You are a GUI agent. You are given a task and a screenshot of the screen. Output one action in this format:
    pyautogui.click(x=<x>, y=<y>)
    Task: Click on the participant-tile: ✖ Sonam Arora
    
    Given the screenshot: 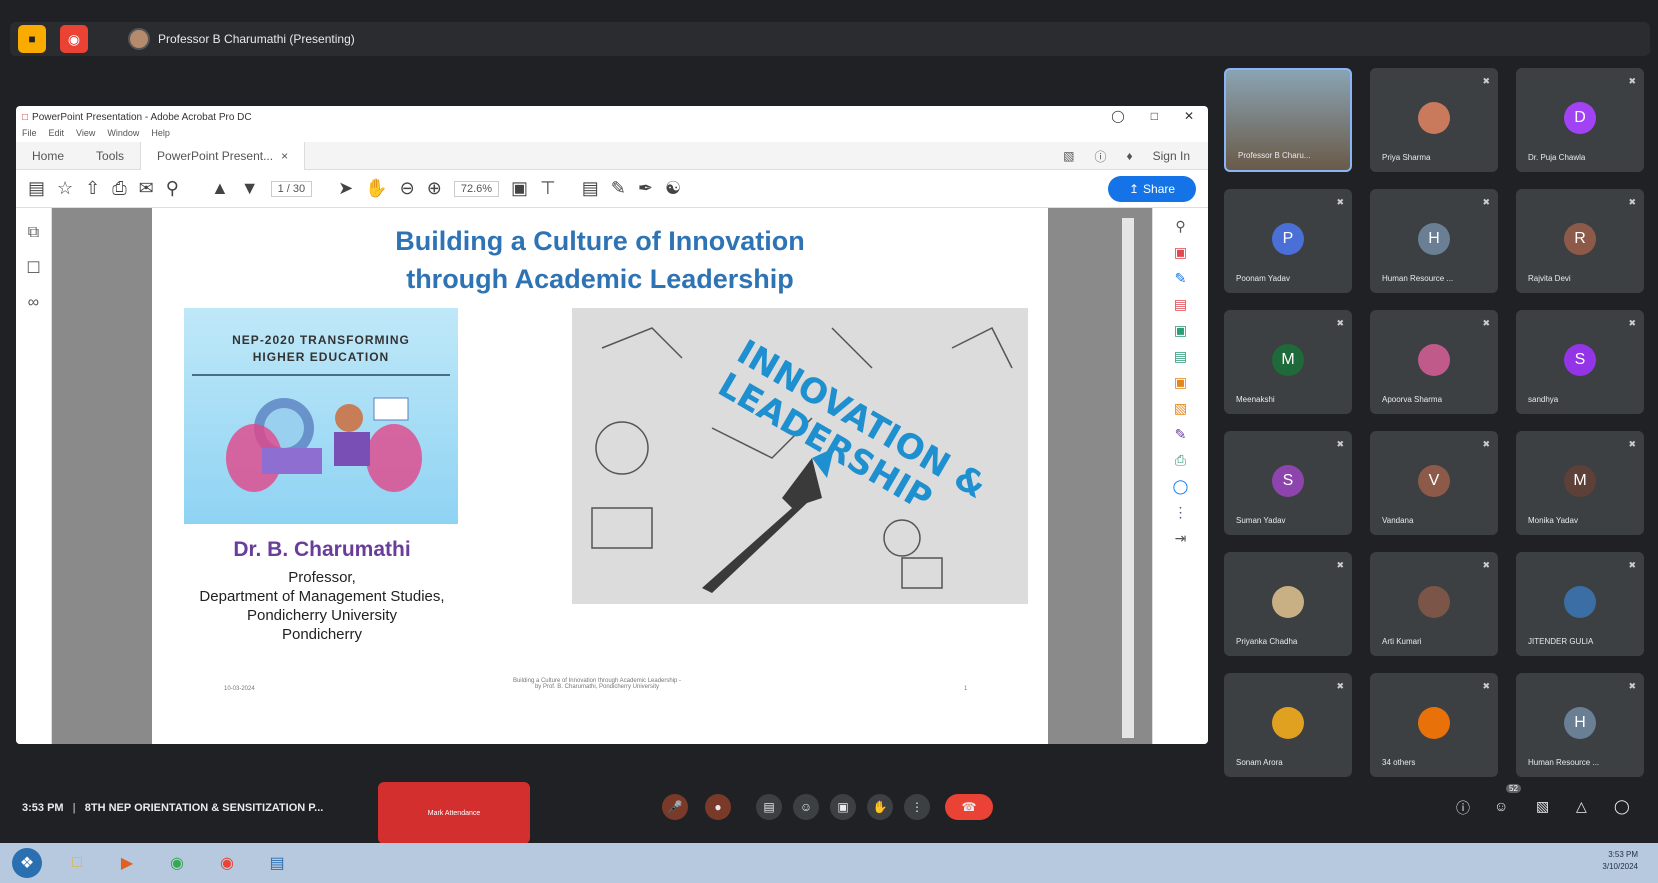 What is the action you would take?
    pyautogui.click(x=1288, y=725)
    